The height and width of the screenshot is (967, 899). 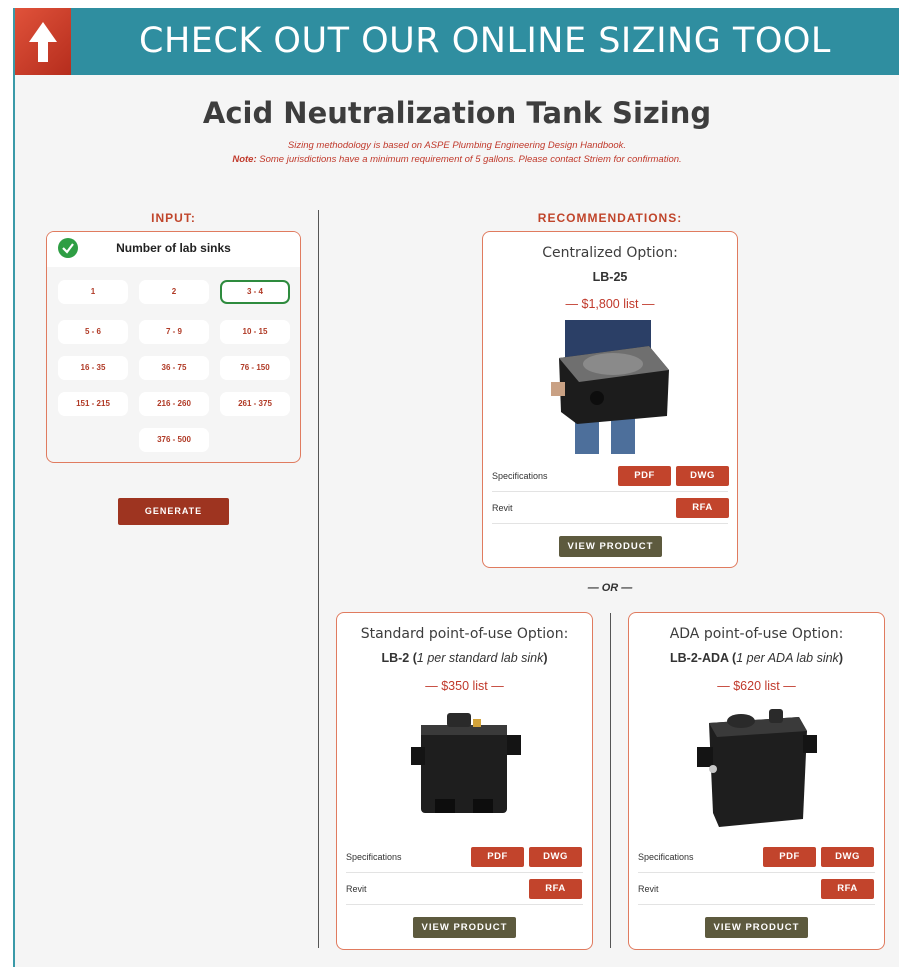 I want to click on banner-title: CHECK OUT OUR ONLINE SIZING TOOL, so click(x=485, y=41).